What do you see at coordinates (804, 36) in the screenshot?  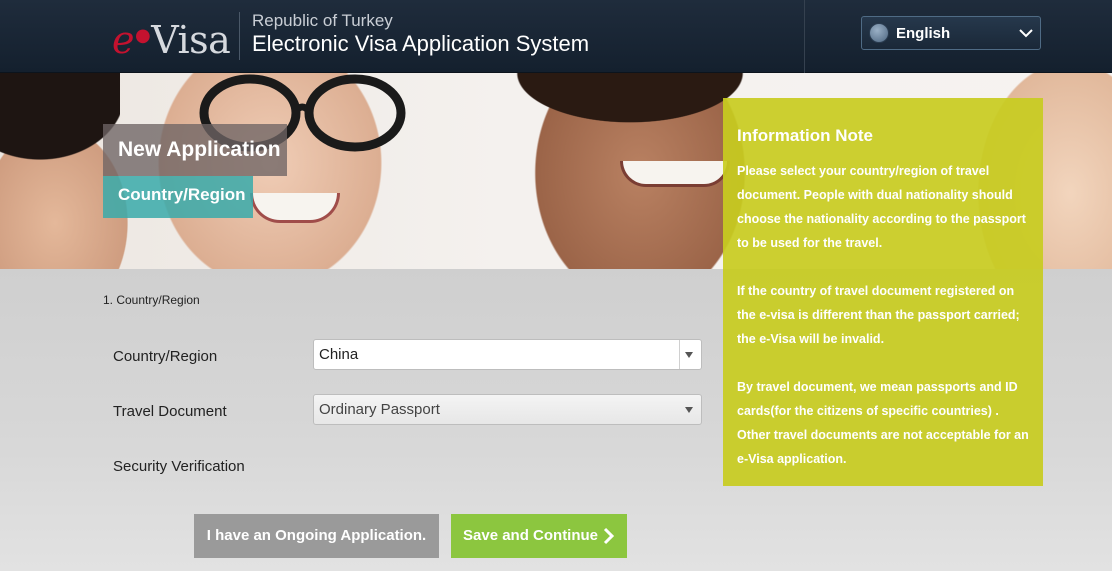 I see `header-divider` at bounding box center [804, 36].